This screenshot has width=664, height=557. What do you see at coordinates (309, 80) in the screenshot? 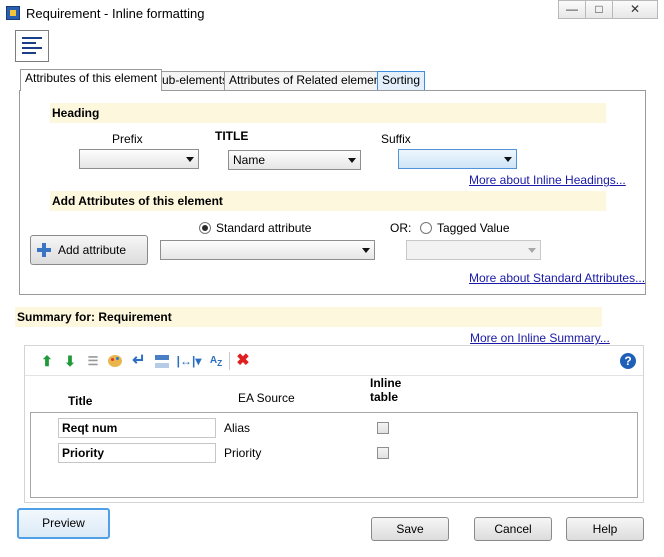
I see `tab-related-attributes: Attributes of Related elements` at bounding box center [309, 80].